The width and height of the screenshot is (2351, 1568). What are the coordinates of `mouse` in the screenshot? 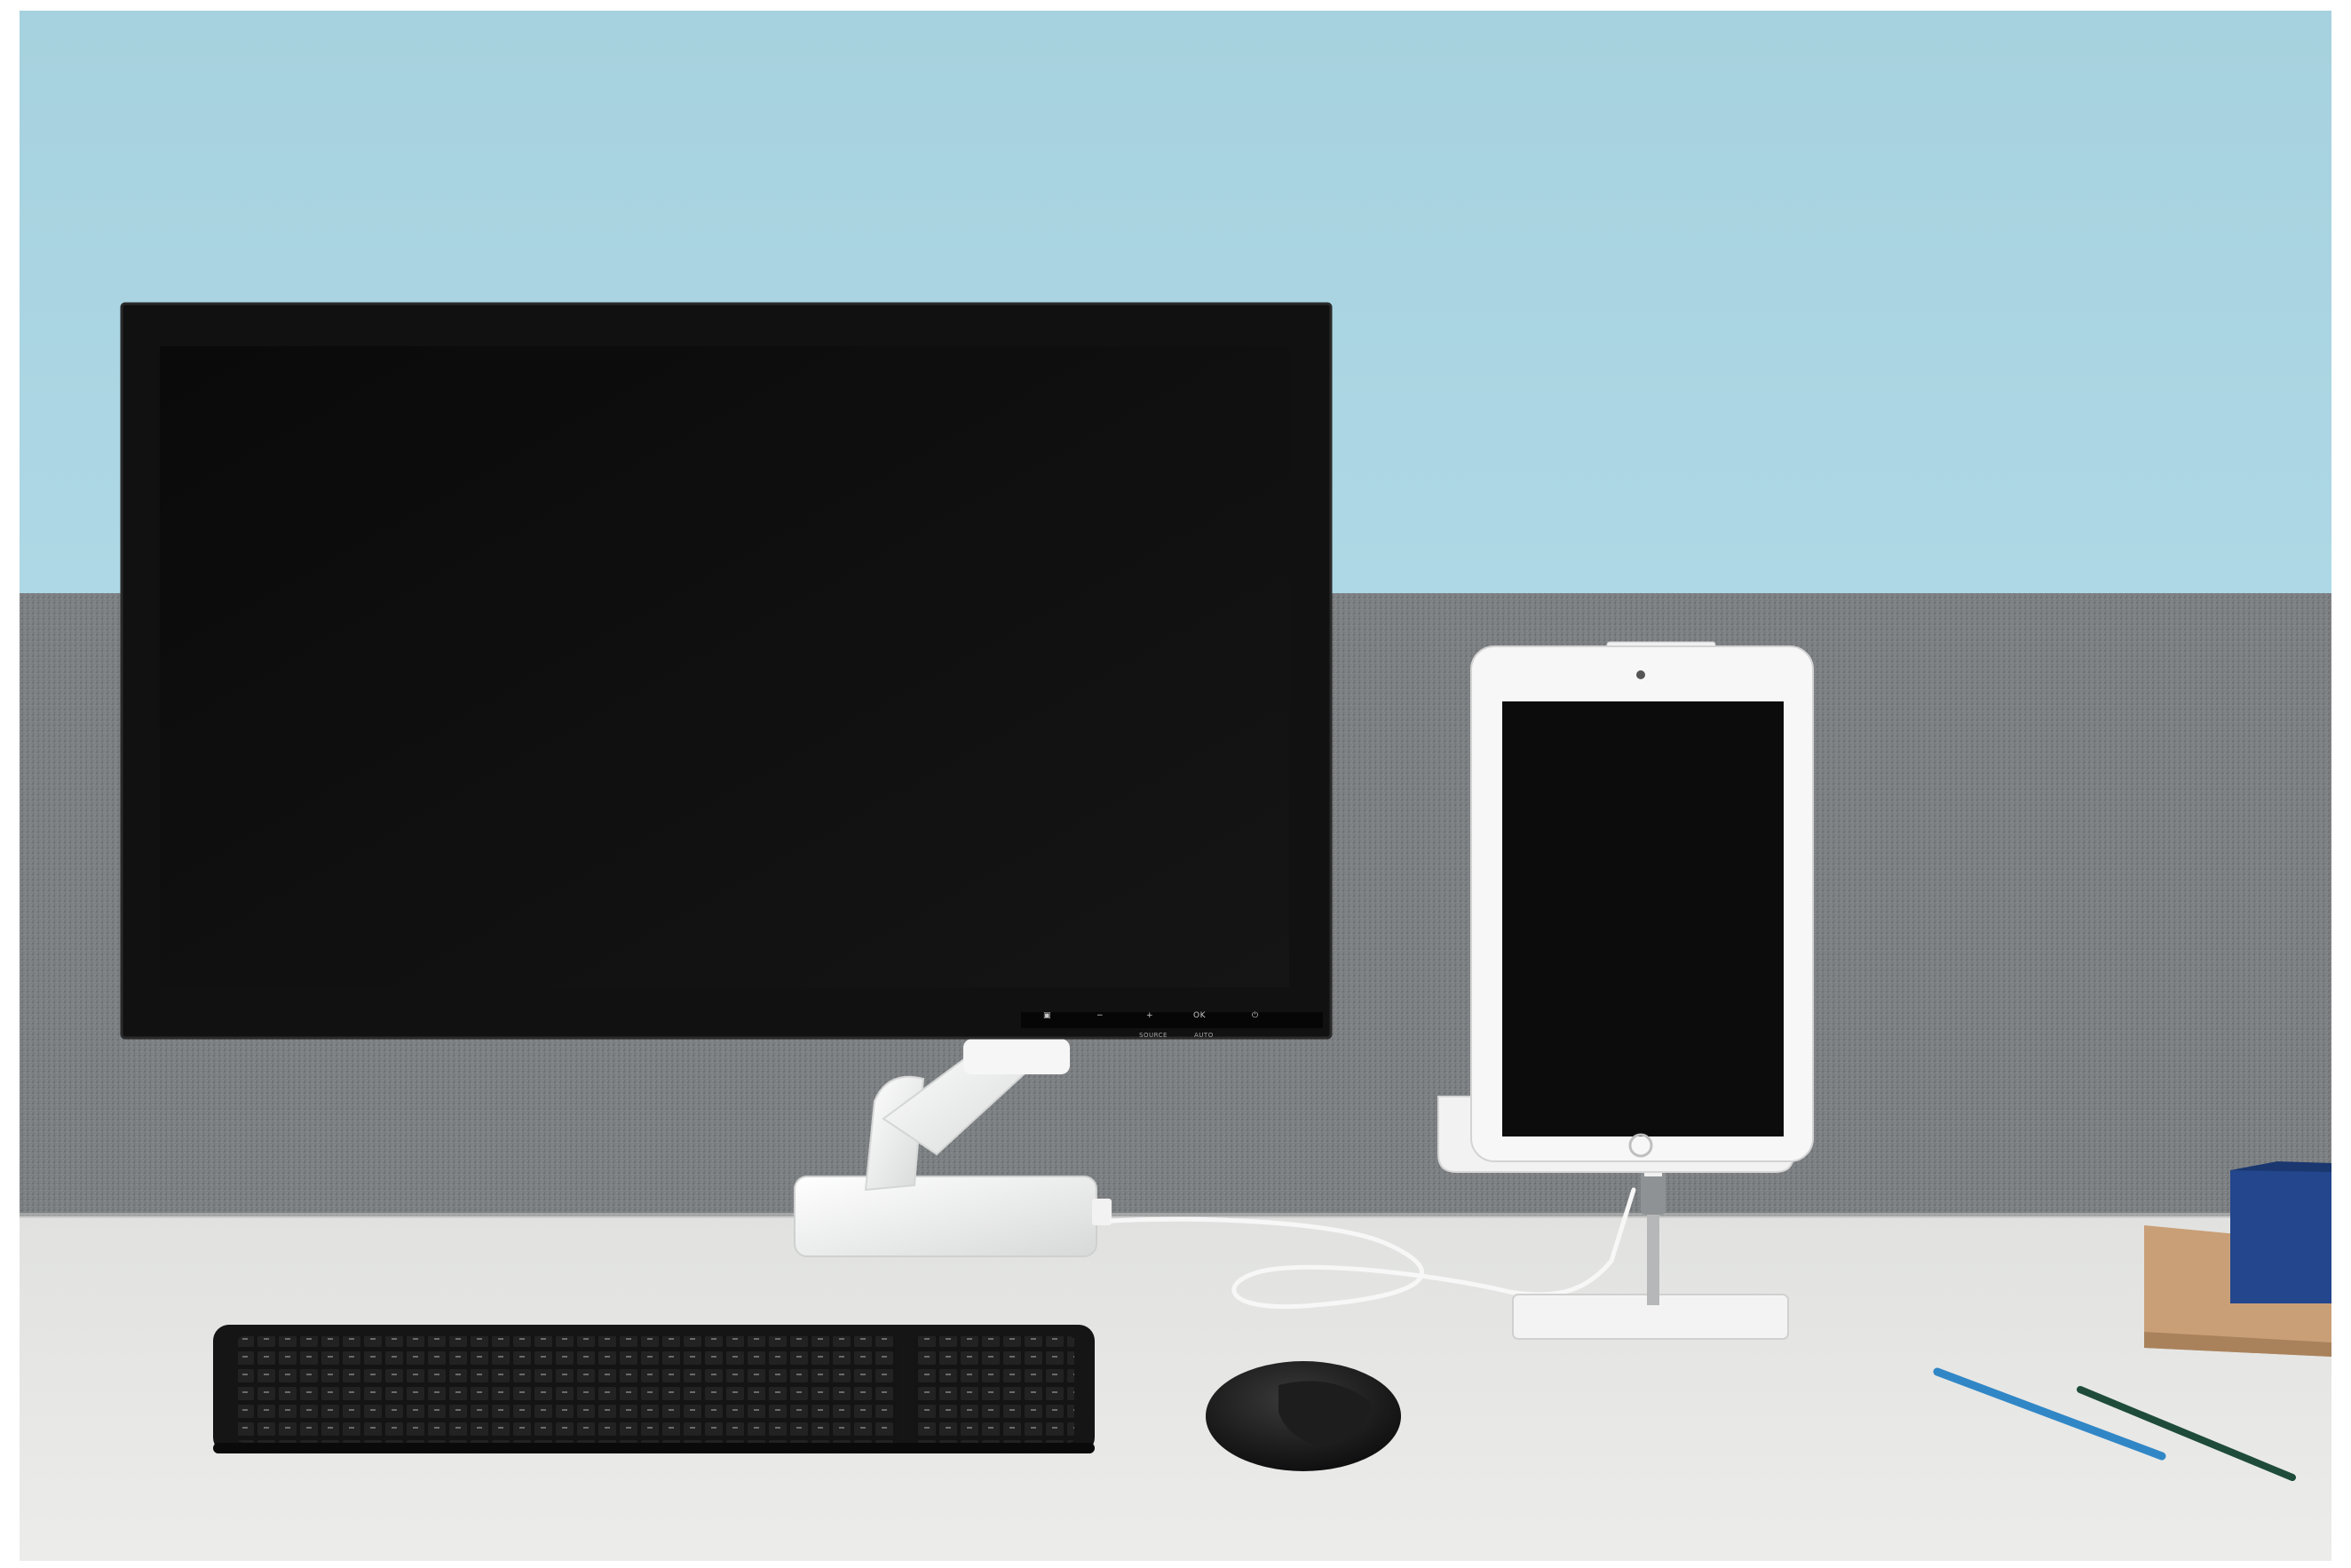 It's located at (1303, 1416).